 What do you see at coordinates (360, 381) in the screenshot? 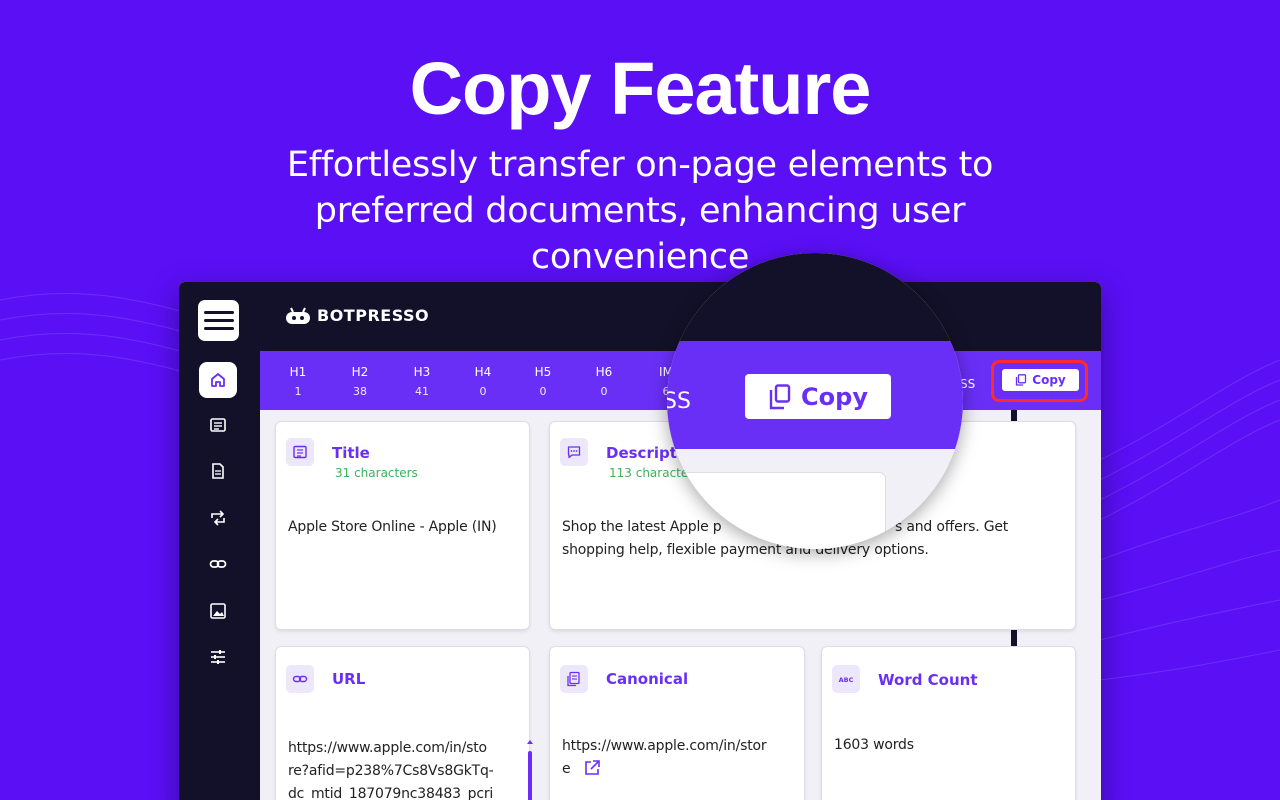
I see `stat-h2: H2 38` at bounding box center [360, 381].